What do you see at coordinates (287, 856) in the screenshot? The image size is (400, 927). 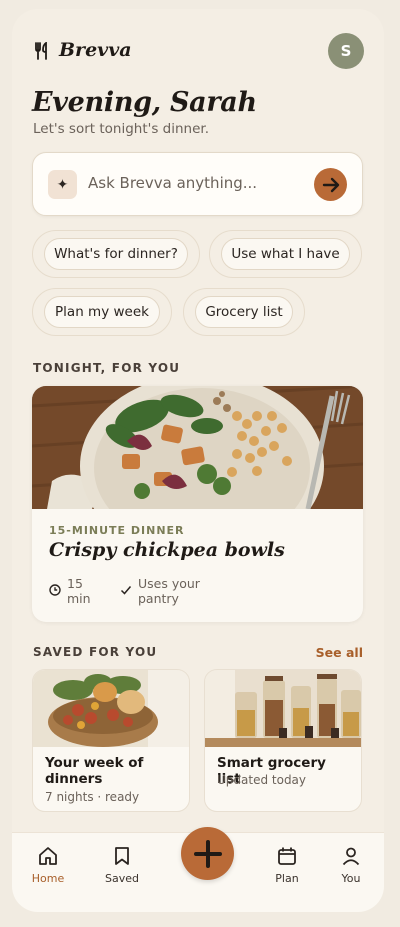 I see `calendar-icon` at bounding box center [287, 856].